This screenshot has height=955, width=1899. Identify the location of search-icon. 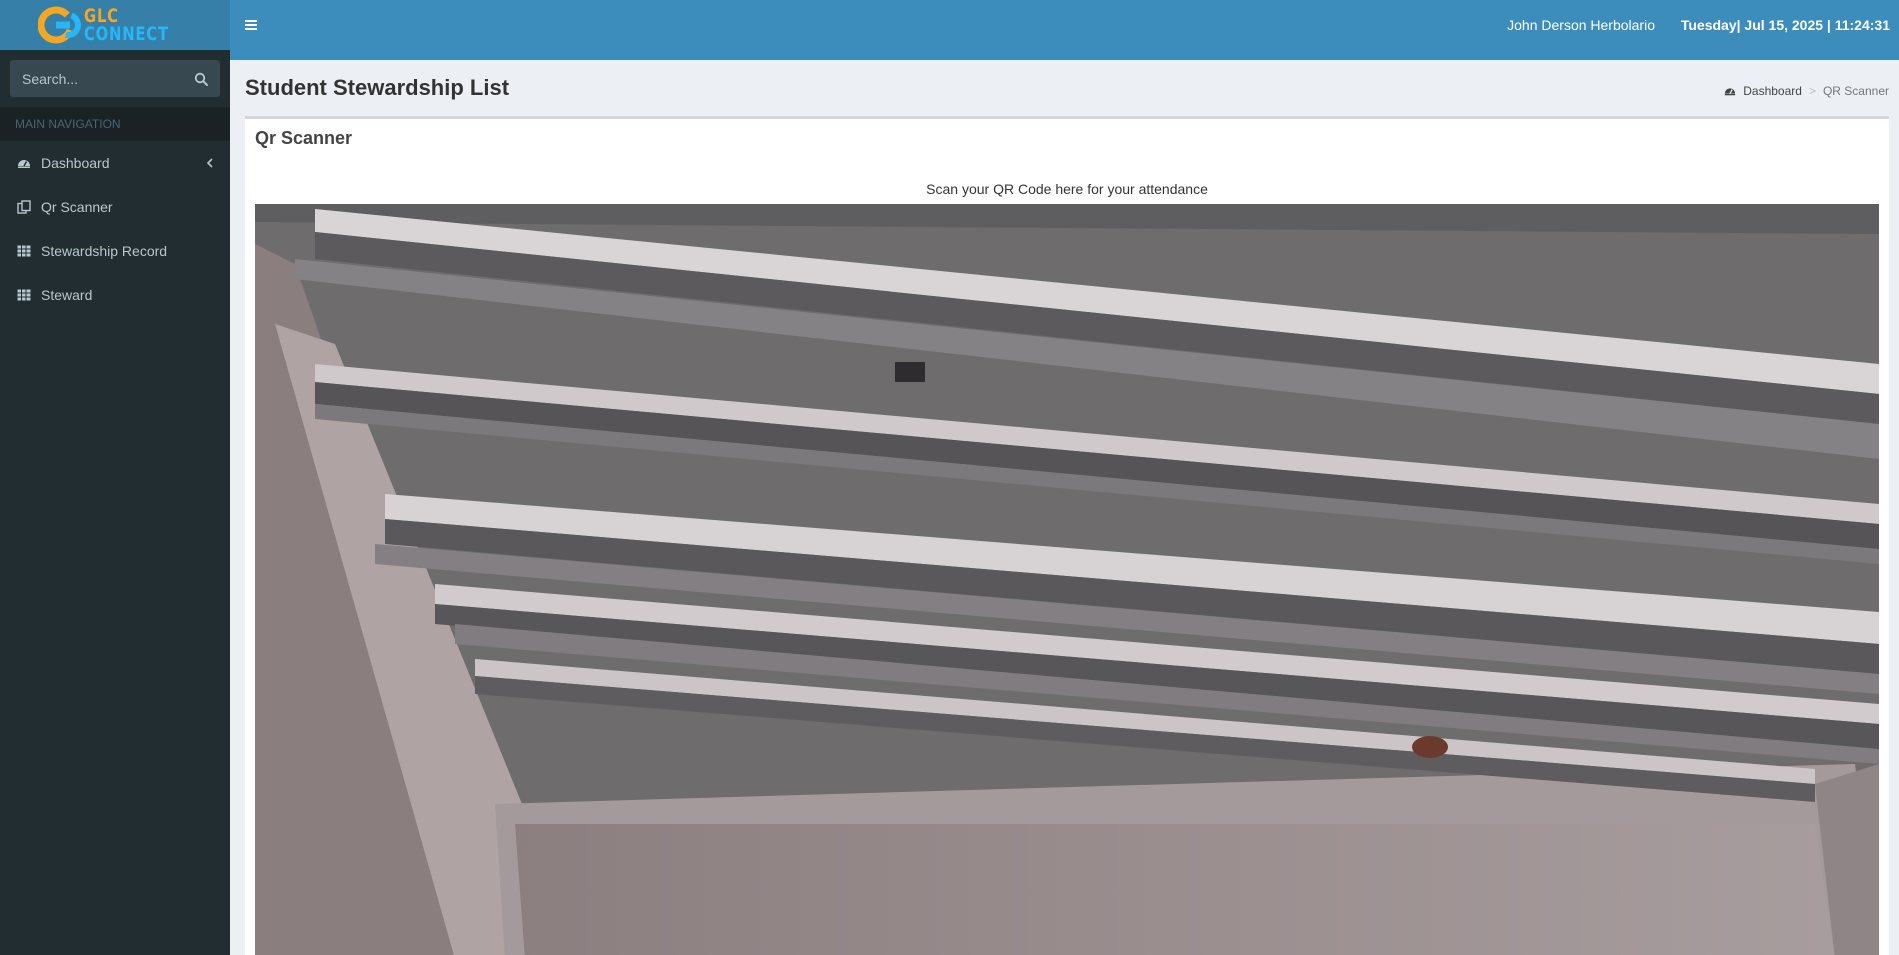
(201, 79).